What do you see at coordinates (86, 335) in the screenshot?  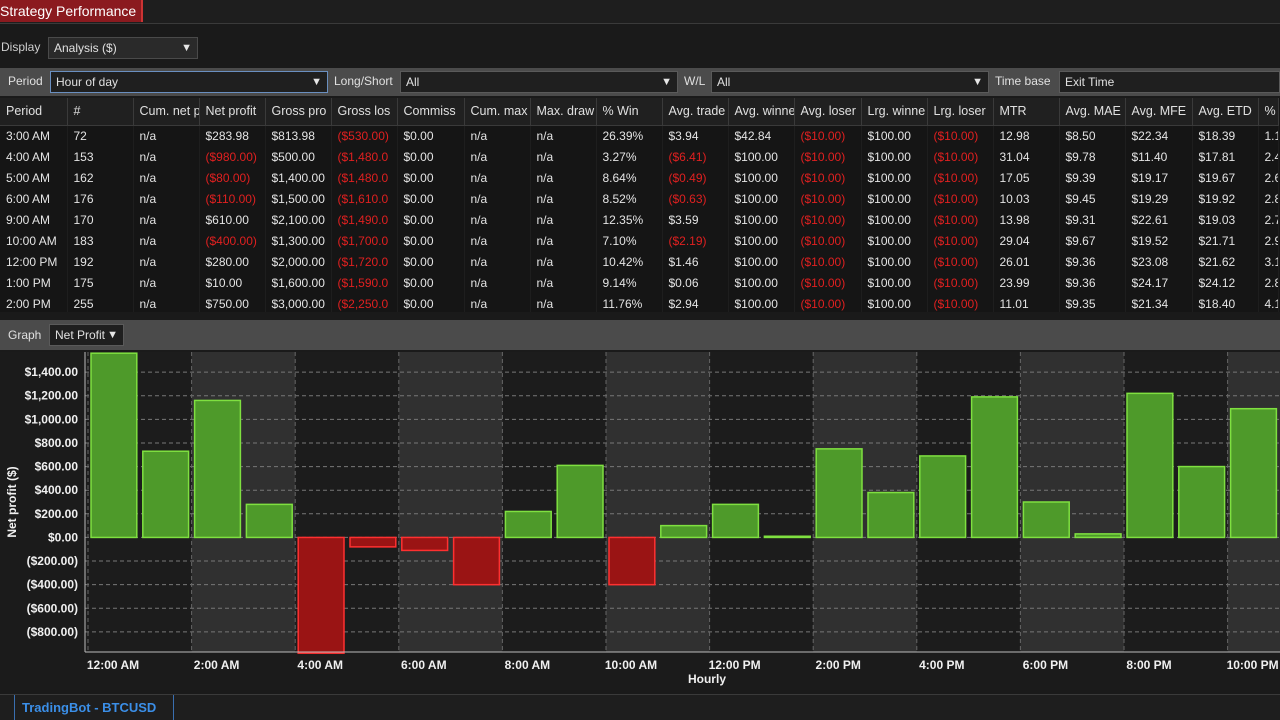 I see `graph-select: Net Profit ▼` at bounding box center [86, 335].